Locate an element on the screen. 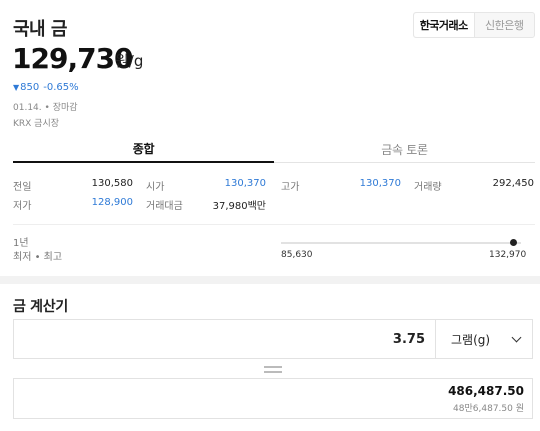  range-label: 1년 최저 • 최고 is located at coordinates (37, 251).